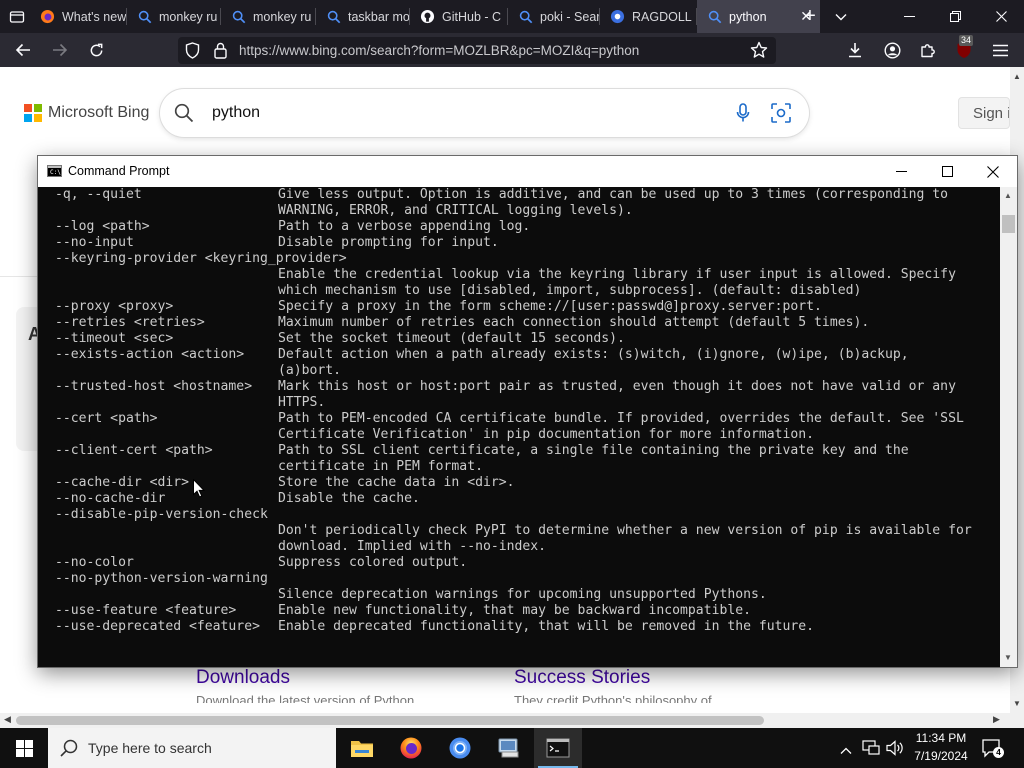  I want to click on back-arrow-icon, so click(23, 50).